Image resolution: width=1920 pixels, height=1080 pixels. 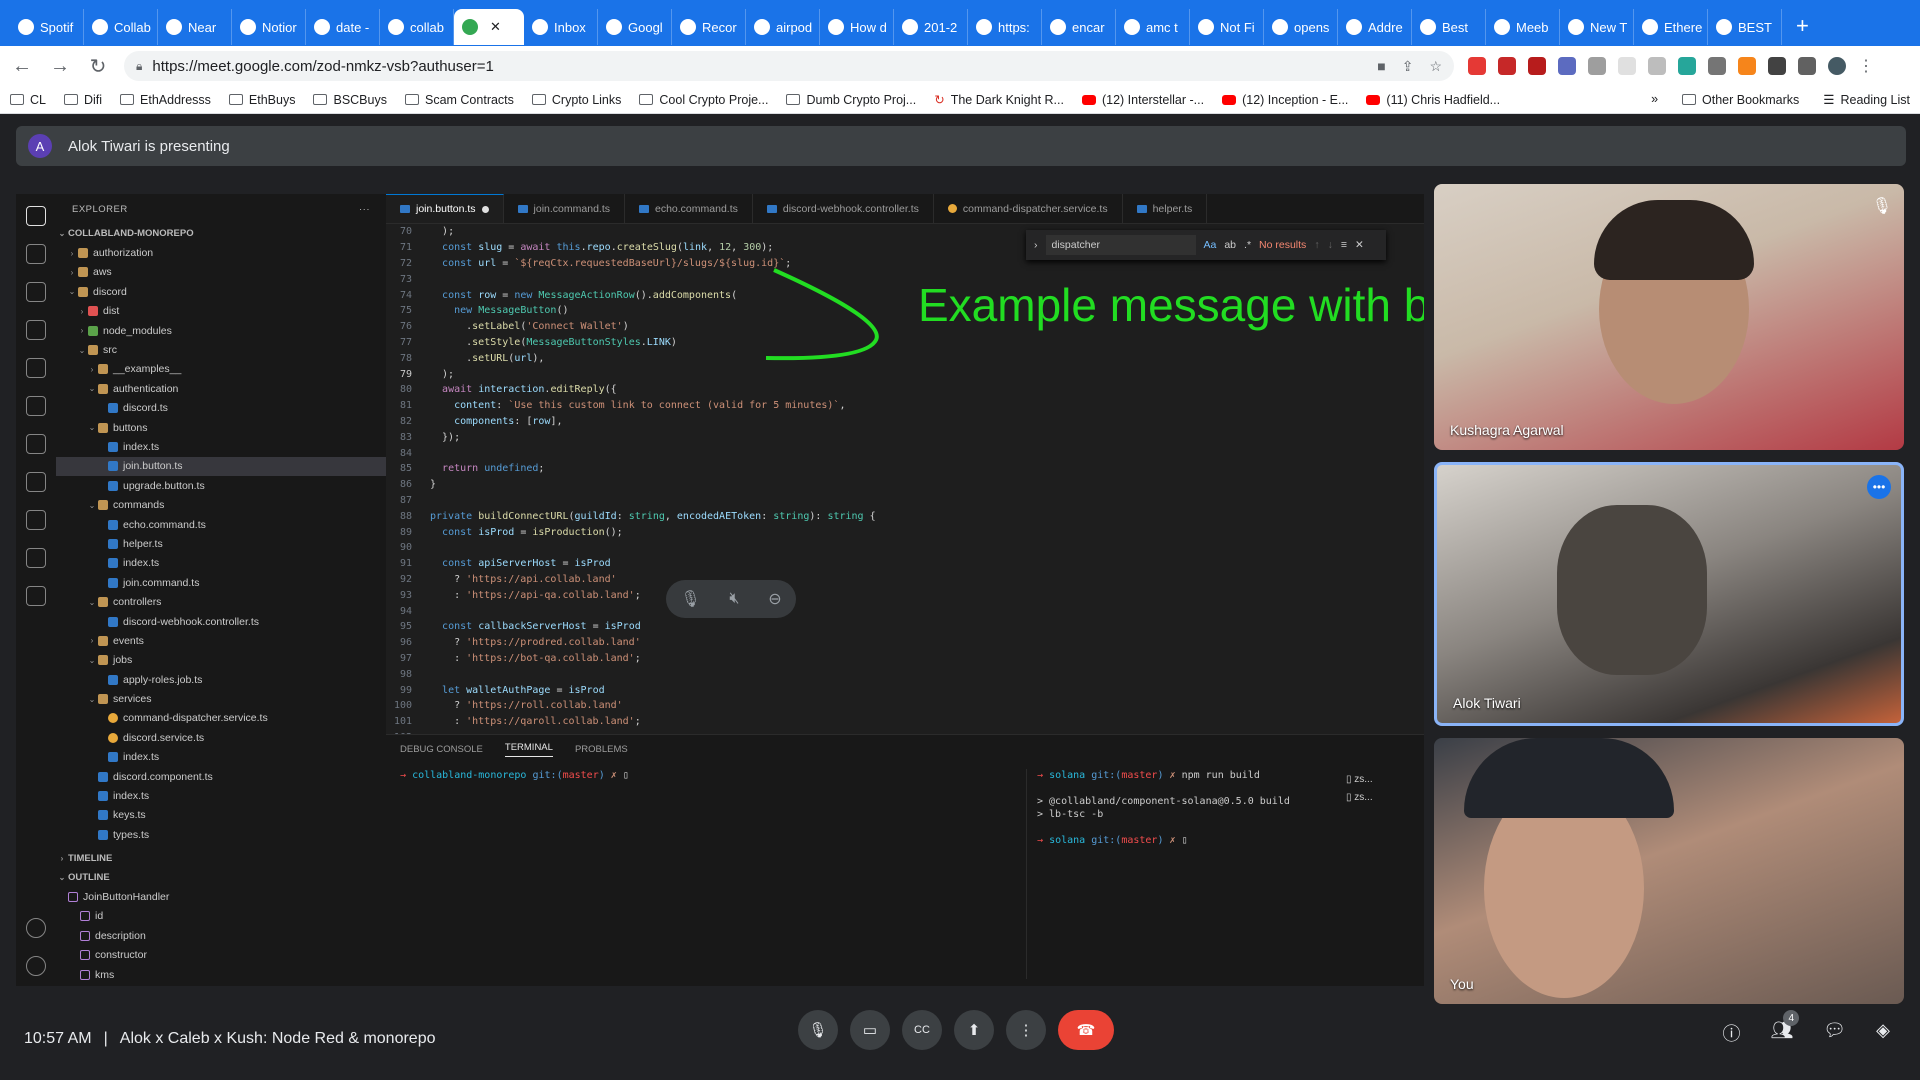 I want to click on browser-tab: https:, so click(x=1005, y=27).